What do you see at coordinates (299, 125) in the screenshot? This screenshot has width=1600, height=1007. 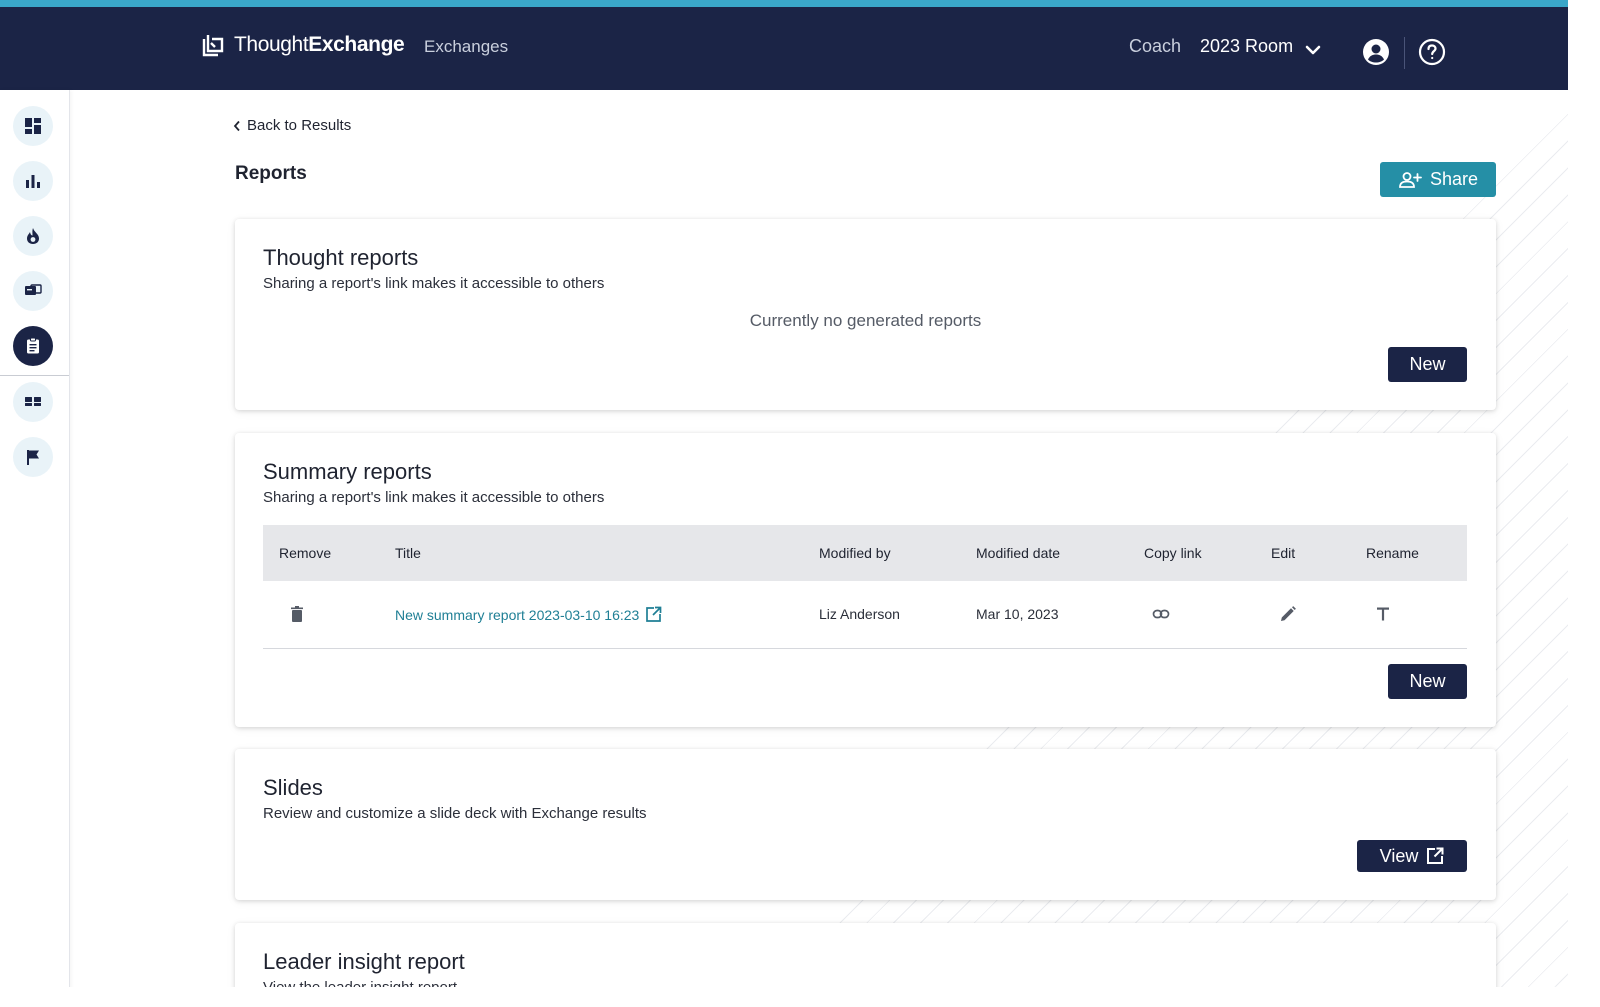 I see `back-label: Back to Results` at bounding box center [299, 125].